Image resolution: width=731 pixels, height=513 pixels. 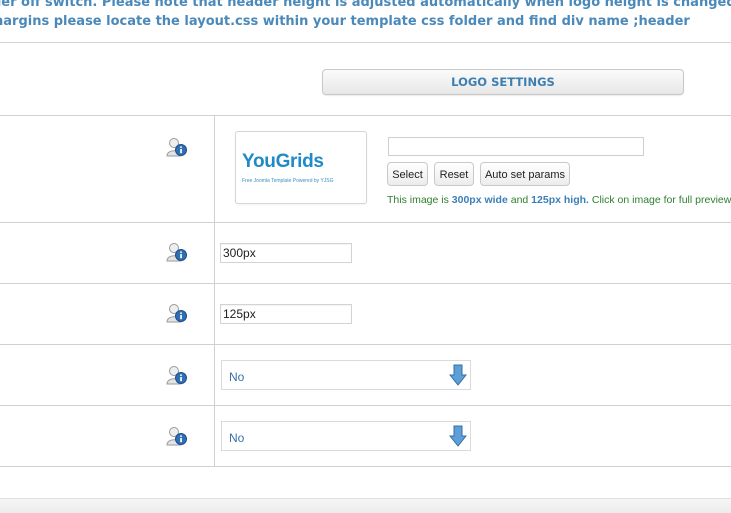 What do you see at coordinates (346, 375) in the screenshot?
I see `option-select-1: No` at bounding box center [346, 375].